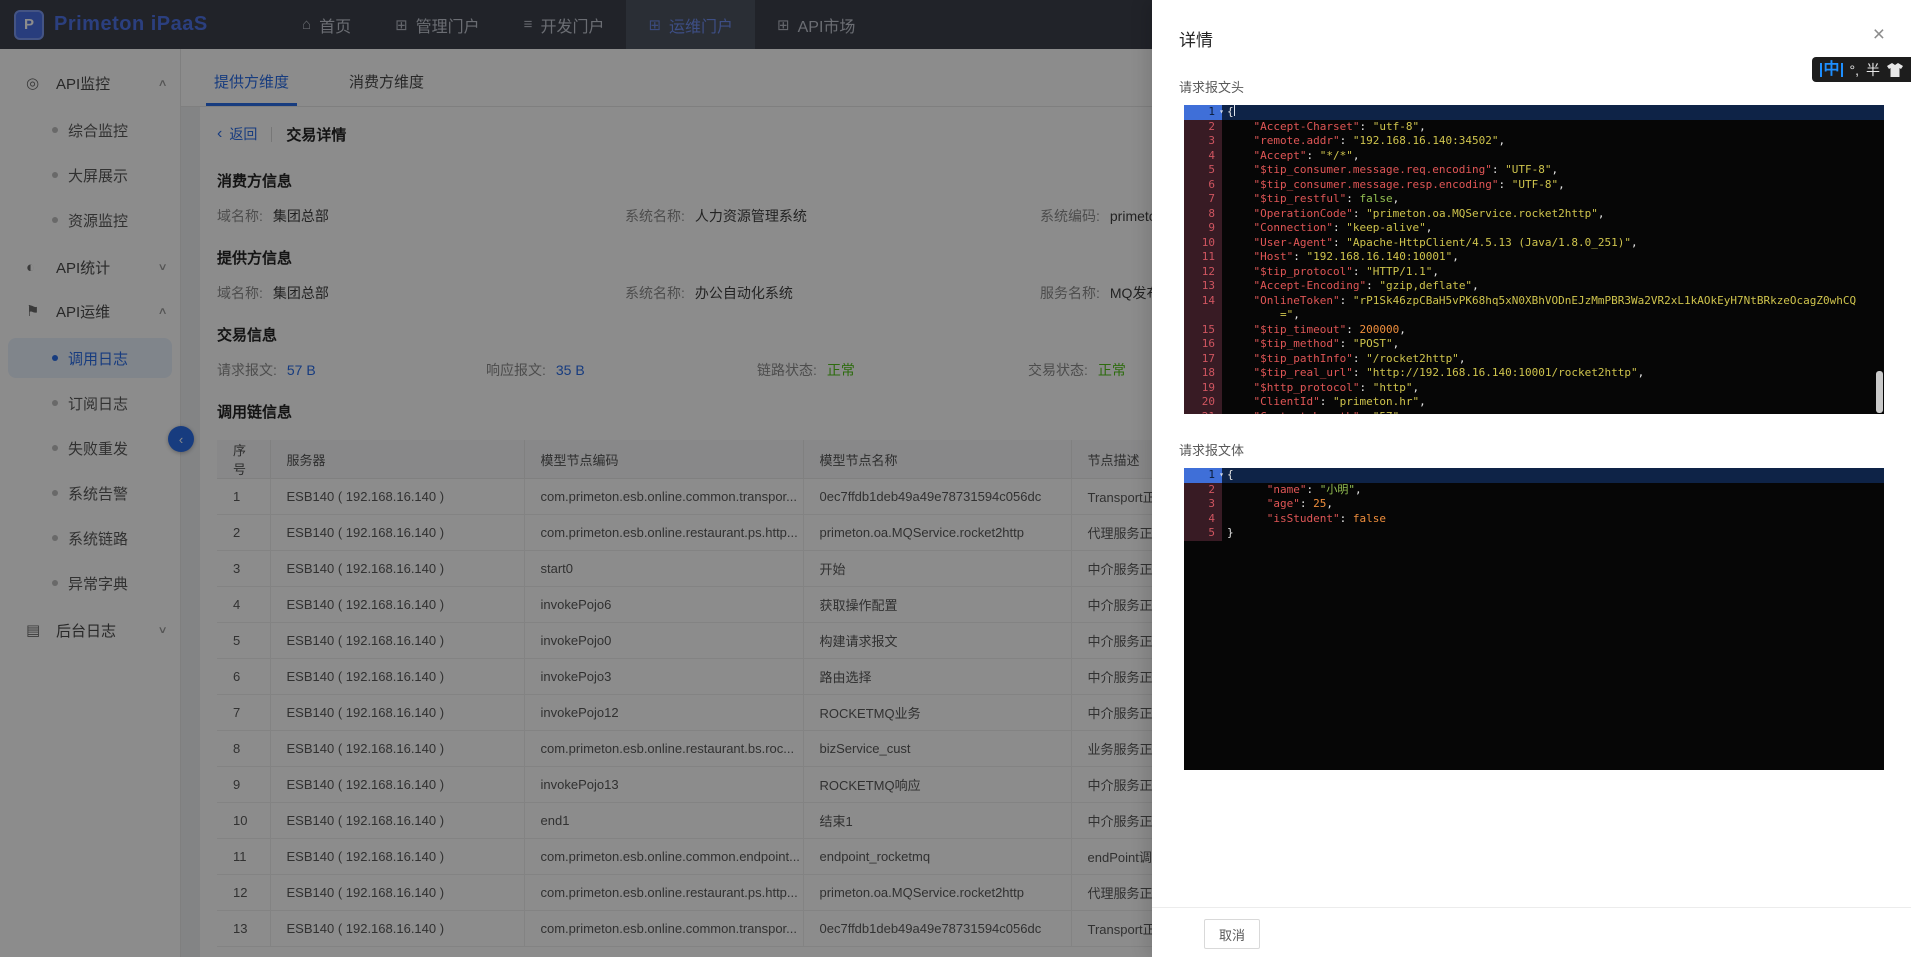 This screenshot has width=1911, height=957. Describe the element at coordinates (1203, 344) in the screenshot. I see `line-number: 16` at that location.